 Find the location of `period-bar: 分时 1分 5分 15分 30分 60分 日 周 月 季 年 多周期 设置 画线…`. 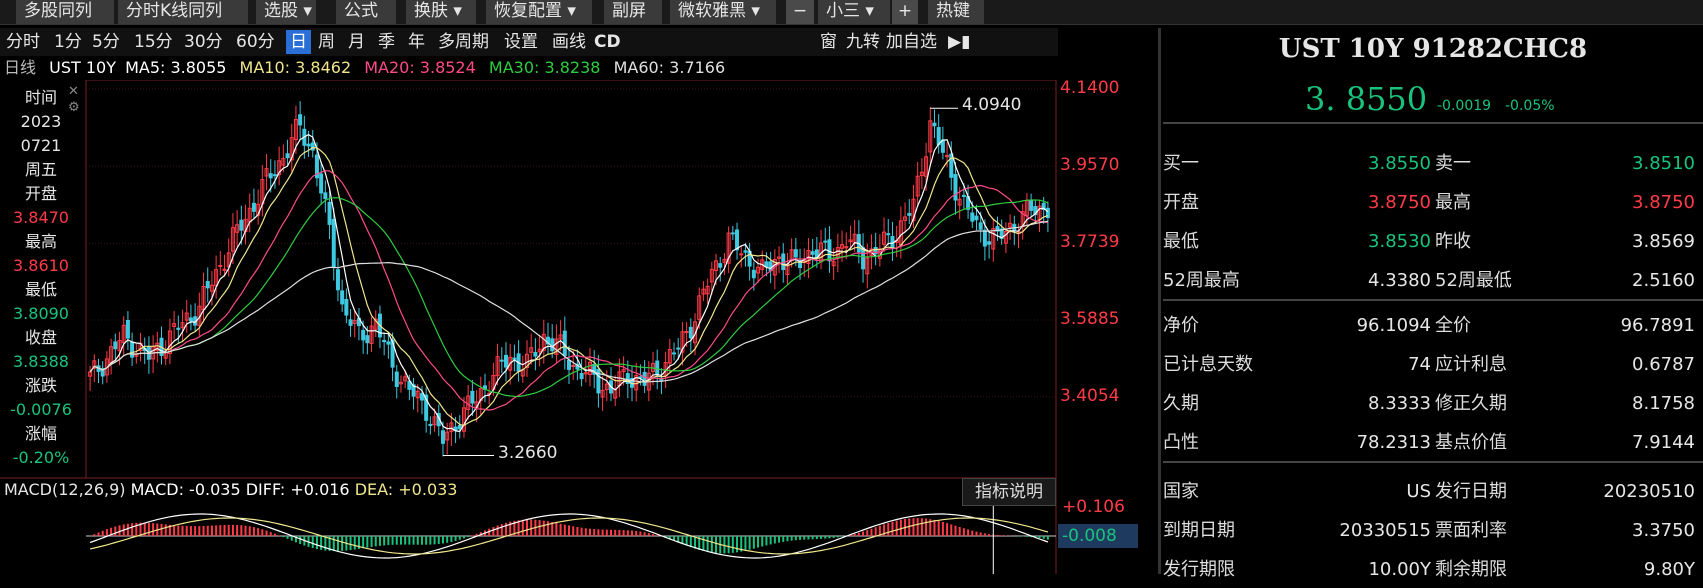

period-bar: 分时 1分 5分 15分 30分 60分 日 周 月 季 年 多周期 设置 画线… is located at coordinates (529, 42).